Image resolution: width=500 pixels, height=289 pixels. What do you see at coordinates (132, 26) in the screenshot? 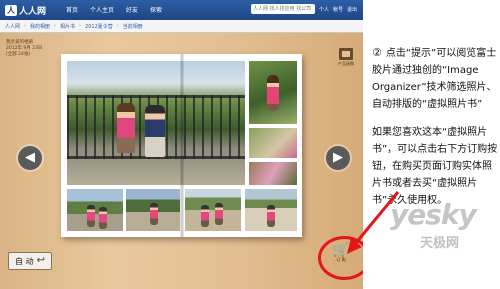
I see `breadcrumb-item-current: 当前相册` at bounding box center [132, 26].